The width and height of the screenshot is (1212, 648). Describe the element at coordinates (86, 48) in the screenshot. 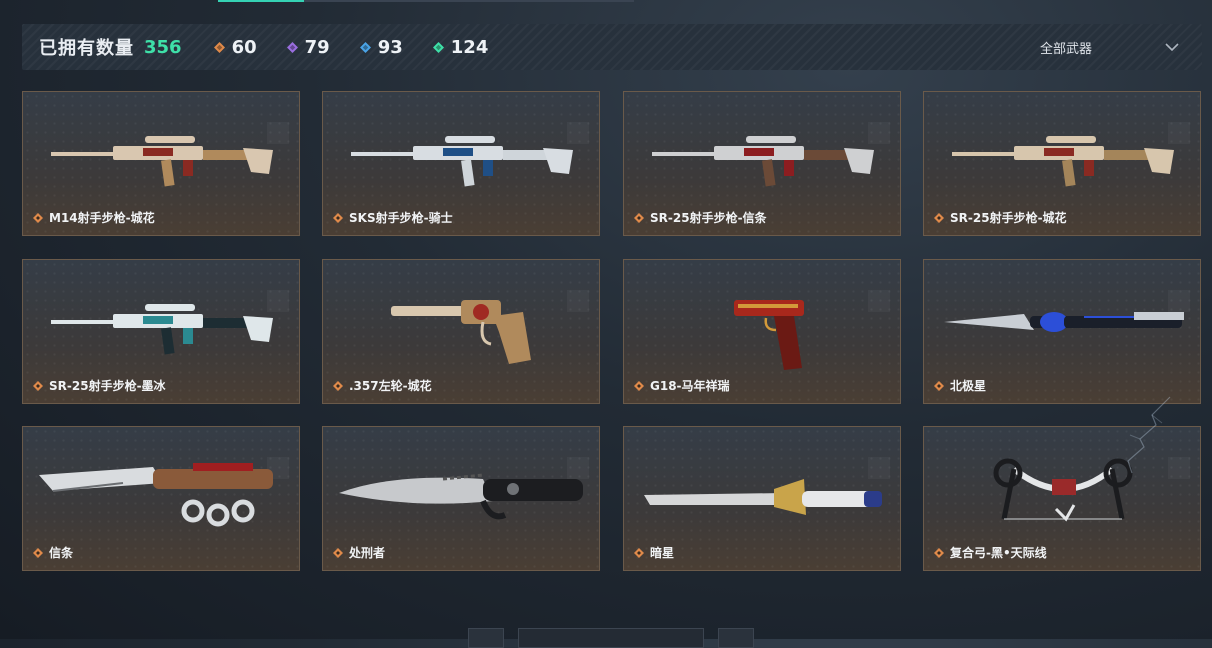

I see `owned-label: 已拥有数量` at that location.